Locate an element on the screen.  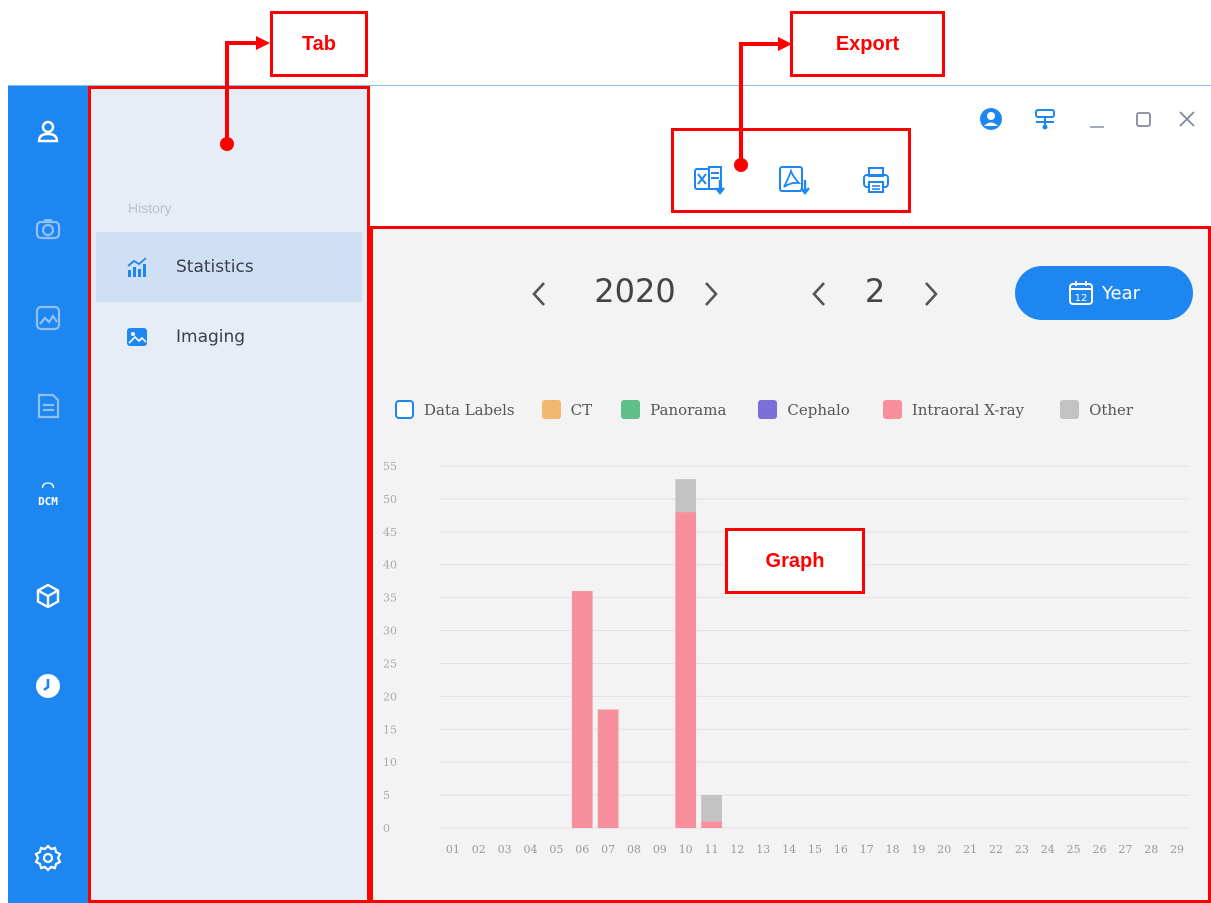
period-year-label: Year is located at coordinates (1121, 293).